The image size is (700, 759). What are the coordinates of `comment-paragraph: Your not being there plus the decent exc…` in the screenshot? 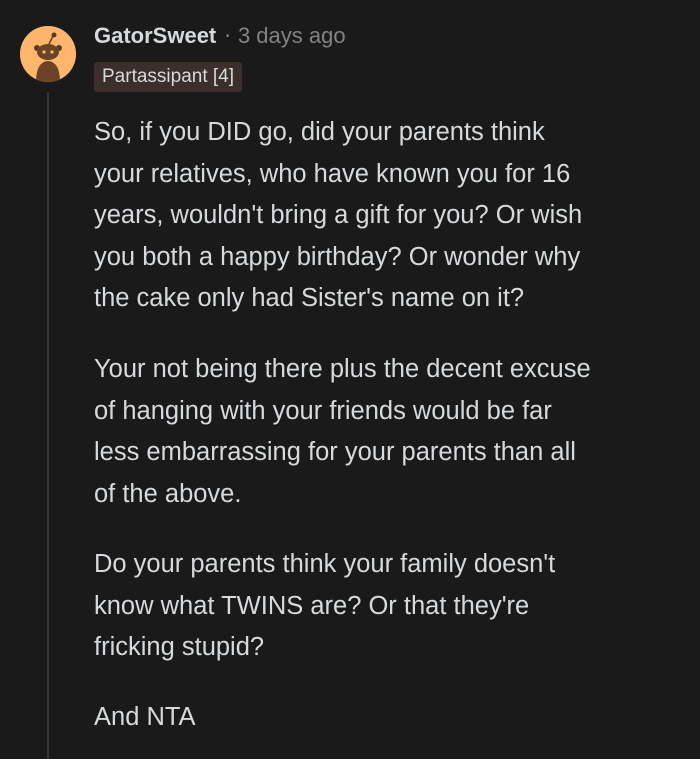 It's located at (342, 431).